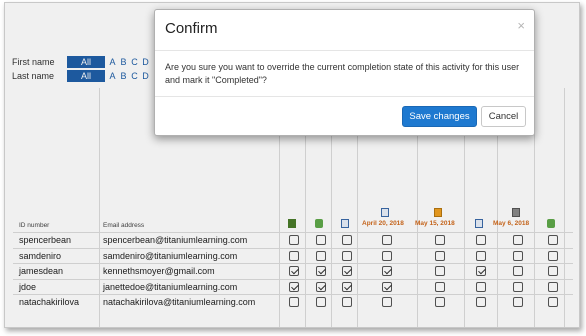 The width and height of the screenshot is (586, 336). I want to click on cancel-button: Cancel, so click(503, 116).